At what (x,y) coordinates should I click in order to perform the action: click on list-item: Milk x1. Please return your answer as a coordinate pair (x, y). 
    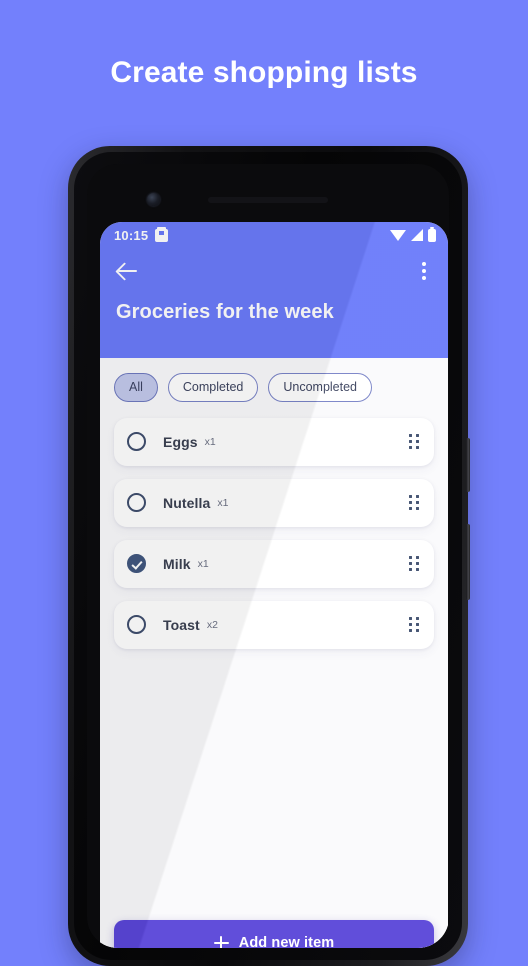
    Looking at the image, I should click on (274, 563).